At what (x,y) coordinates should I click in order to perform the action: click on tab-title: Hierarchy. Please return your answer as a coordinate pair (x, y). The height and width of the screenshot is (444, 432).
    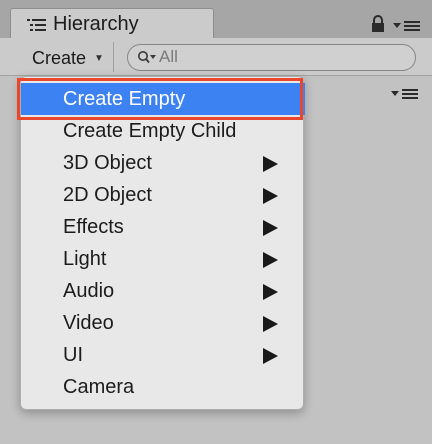
    Looking at the image, I should click on (96, 24).